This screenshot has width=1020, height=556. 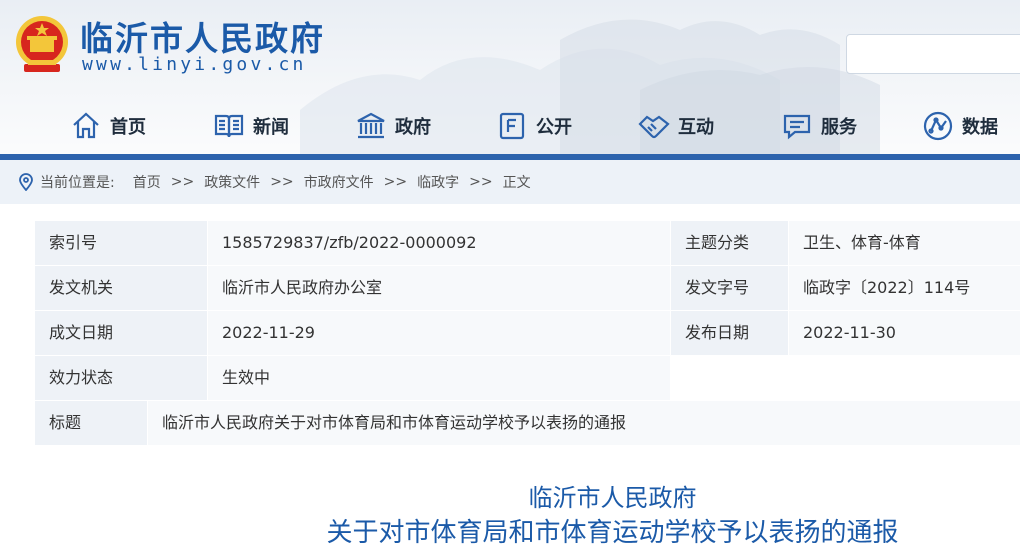 What do you see at coordinates (77, 183) in the screenshot?
I see `breadcrumb-label: 当前位置是:` at bounding box center [77, 183].